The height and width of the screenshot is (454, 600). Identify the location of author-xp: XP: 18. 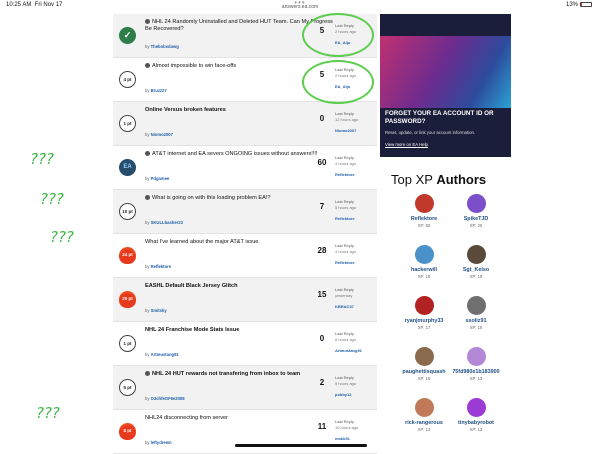
(476, 276).